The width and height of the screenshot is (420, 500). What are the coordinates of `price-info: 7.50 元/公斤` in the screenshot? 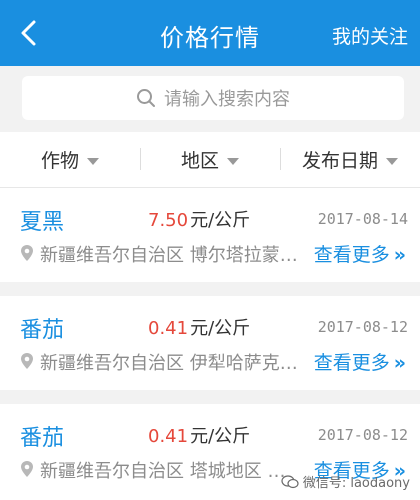 It's located at (199, 219).